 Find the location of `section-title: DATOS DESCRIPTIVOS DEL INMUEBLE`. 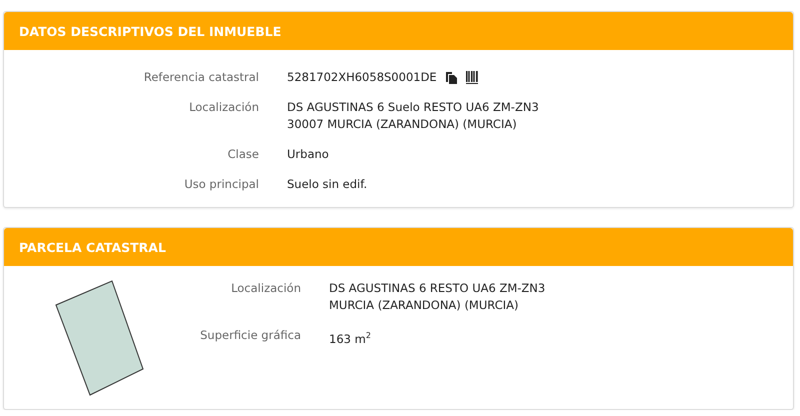

section-title: DATOS DESCRIPTIVOS DEL INMUEBLE is located at coordinates (150, 31).